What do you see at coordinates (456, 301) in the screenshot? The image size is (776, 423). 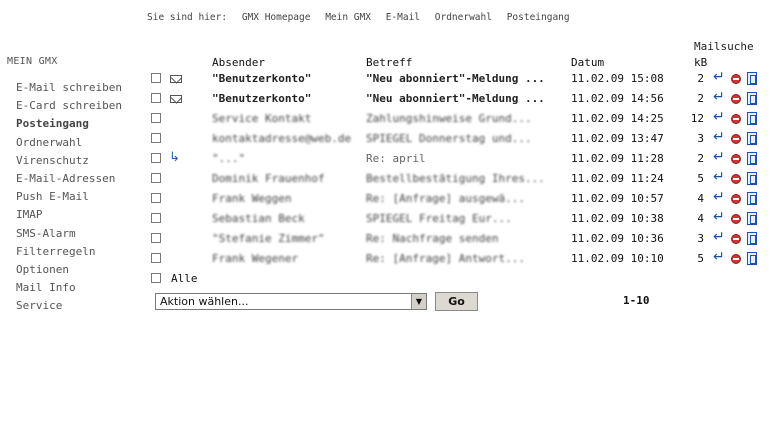 I see `go-button: Go` at bounding box center [456, 301].